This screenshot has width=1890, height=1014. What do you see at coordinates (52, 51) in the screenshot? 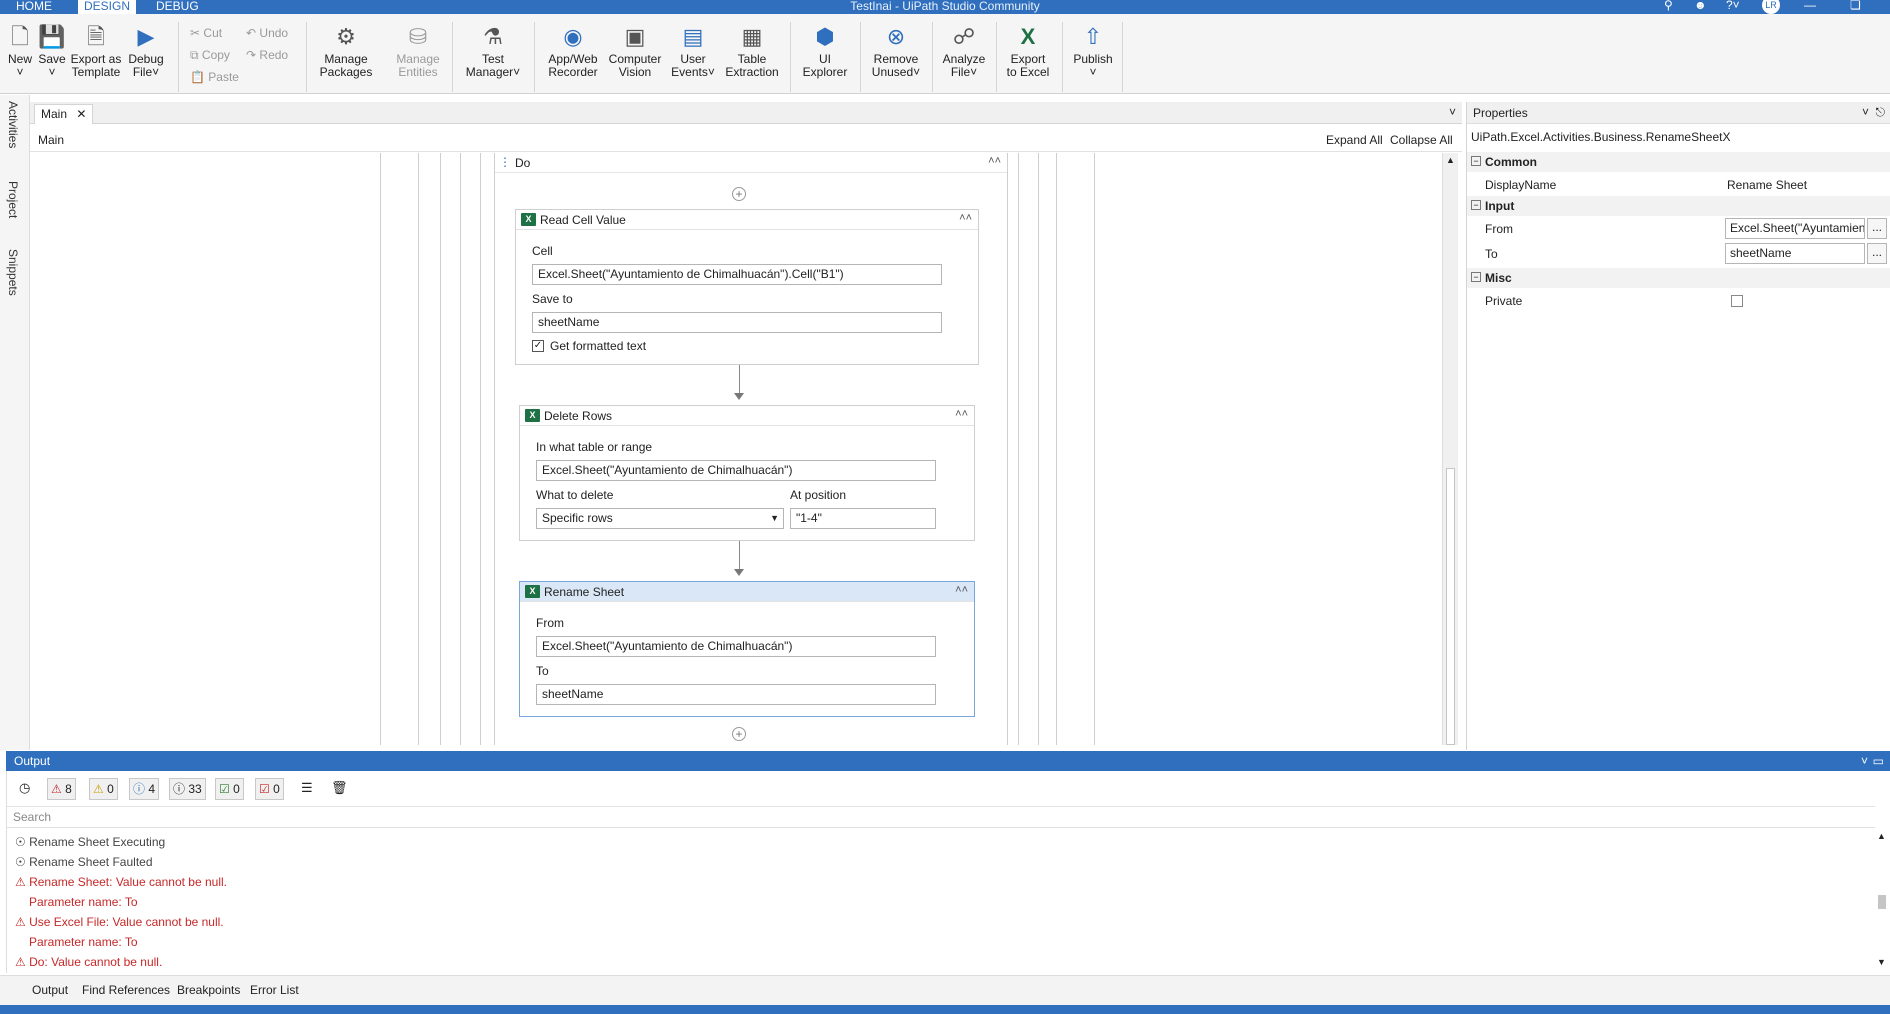
I see `save-button: 💾 Save ˅` at bounding box center [52, 51].